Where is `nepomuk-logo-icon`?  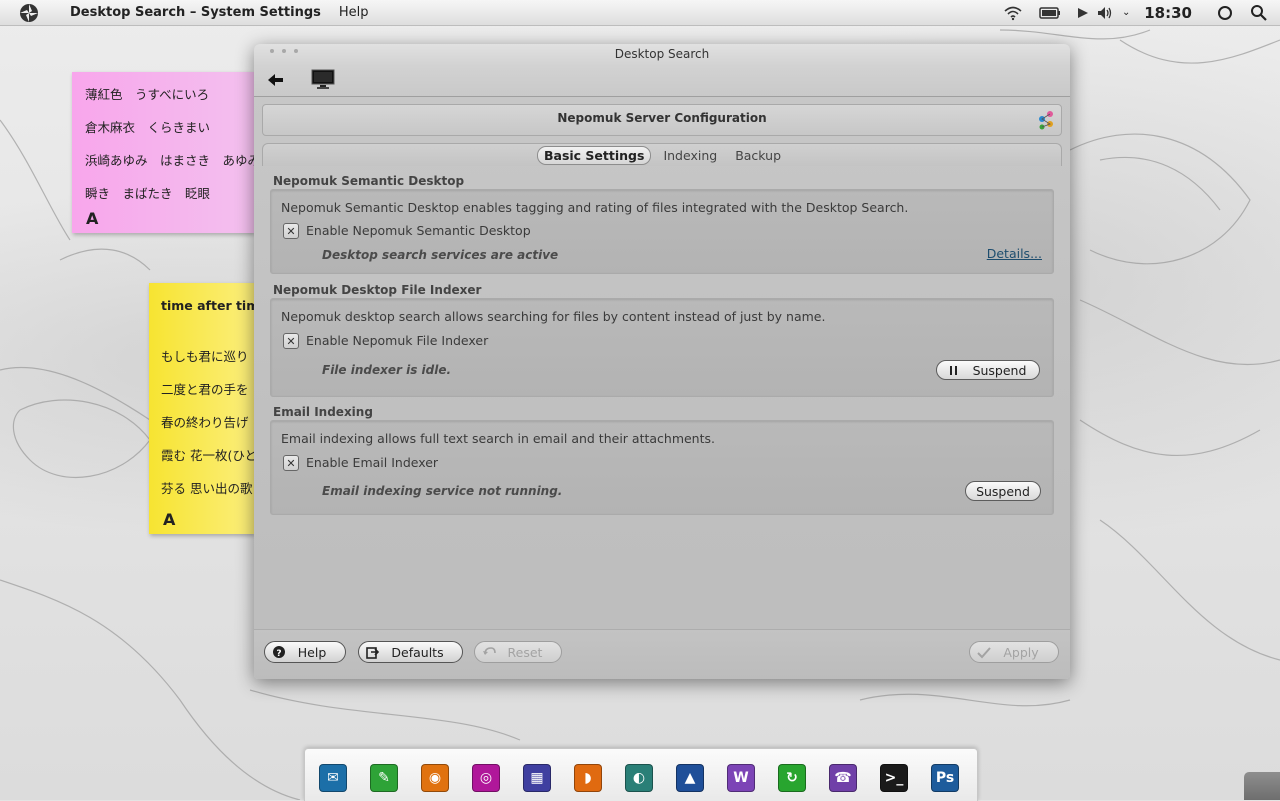
nepomuk-logo-icon is located at coordinates (1046, 120).